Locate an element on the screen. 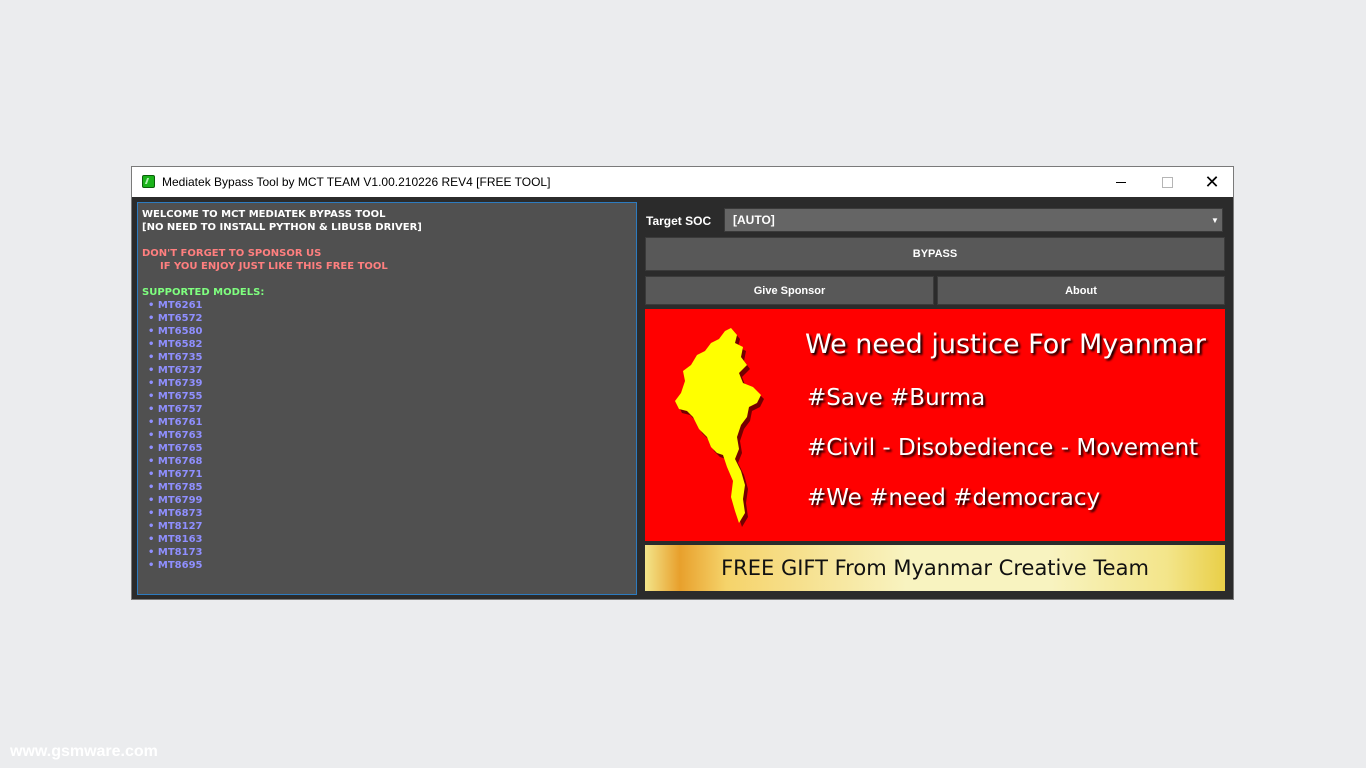 This screenshot has width=1366, height=768. target-soc-label: Target SOC is located at coordinates (679, 221).